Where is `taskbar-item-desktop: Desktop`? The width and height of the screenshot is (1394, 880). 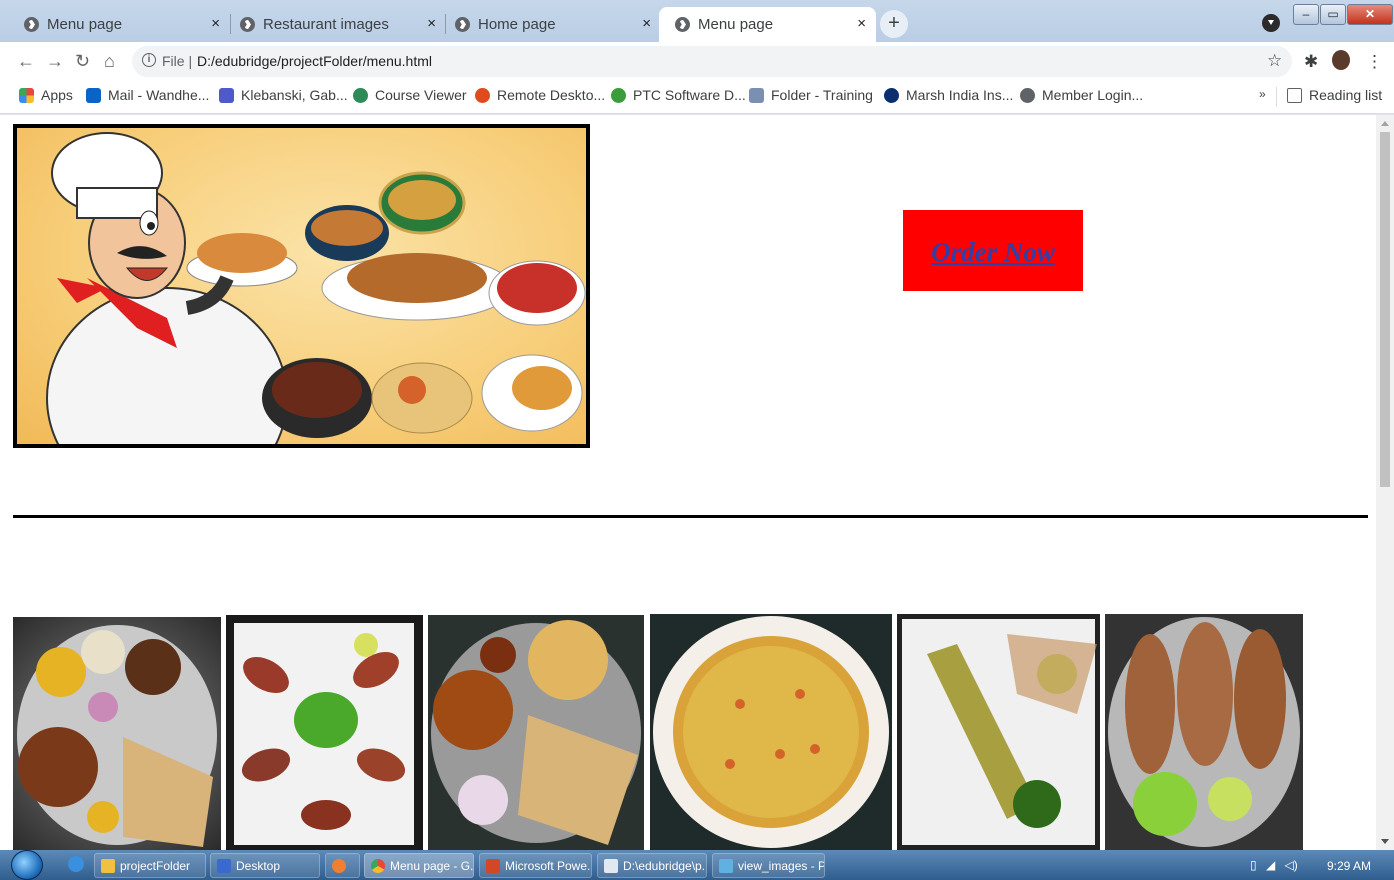 taskbar-item-desktop: Desktop is located at coordinates (265, 865).